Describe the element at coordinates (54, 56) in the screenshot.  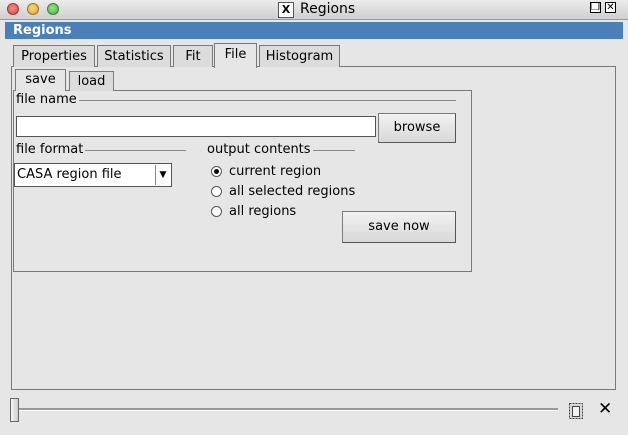
I see `tab-properties: Properties` at that location.